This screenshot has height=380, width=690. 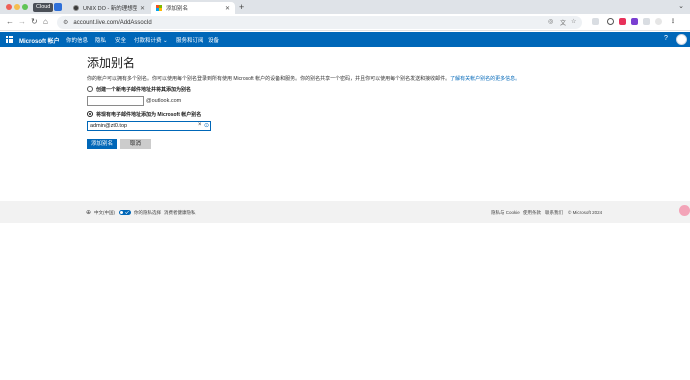 I want to click on new-tab-button: +, so click(x=241, y=7).